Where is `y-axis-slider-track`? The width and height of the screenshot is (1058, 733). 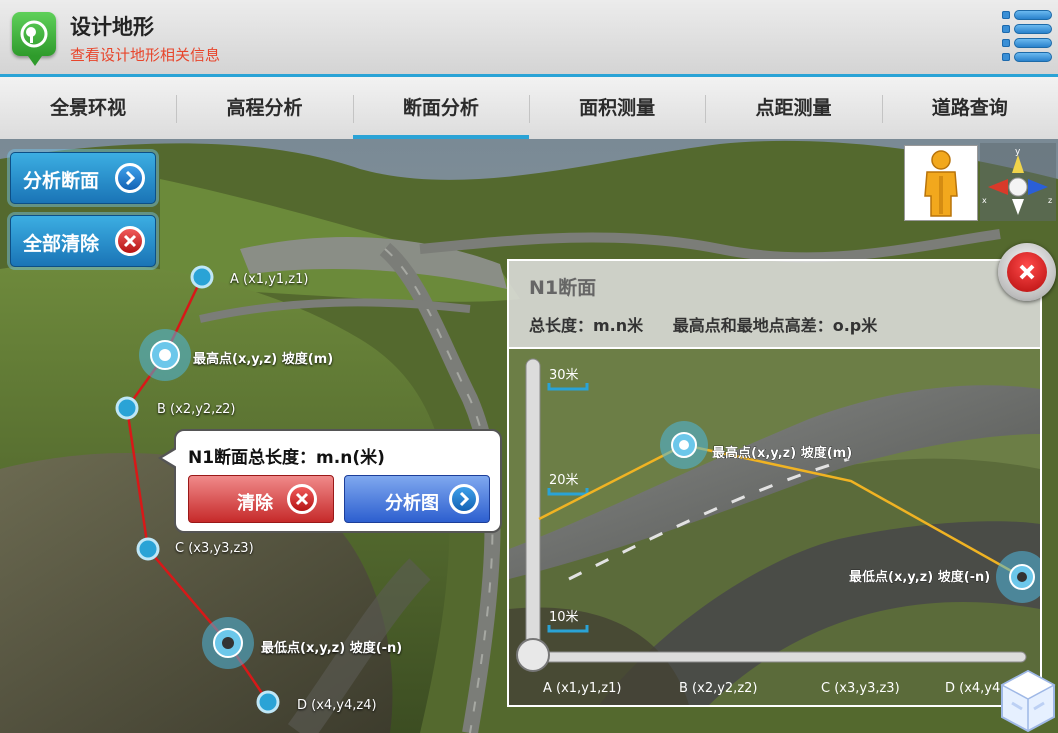 y-axis-slider-track is located at coordinates (533, 504).